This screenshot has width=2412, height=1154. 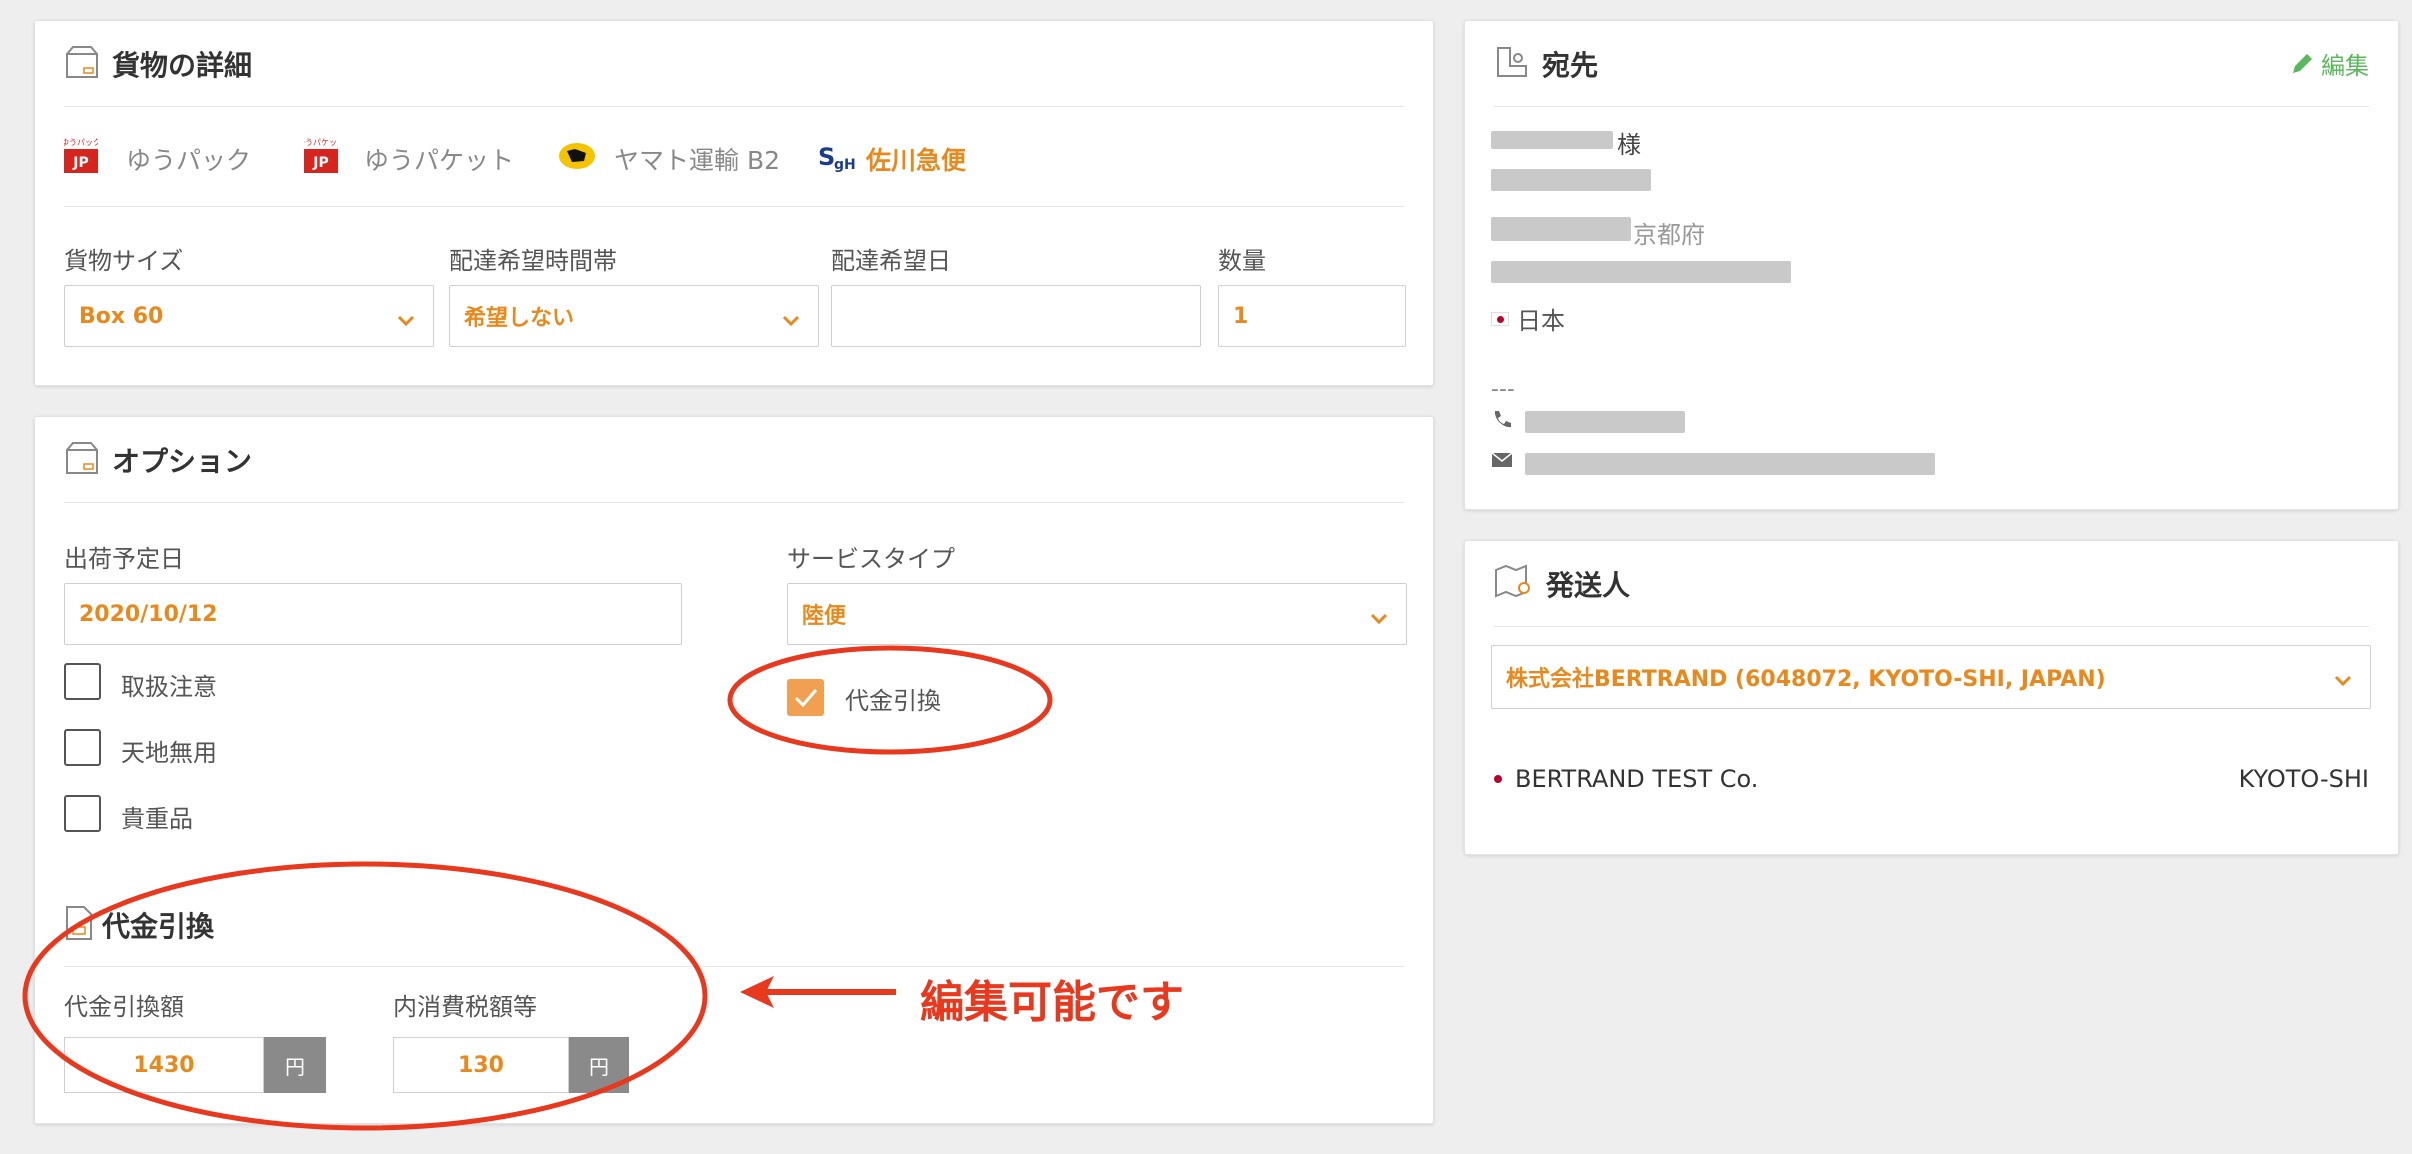 I want to click on country-row: 日本, so click(x=1528, y=318).